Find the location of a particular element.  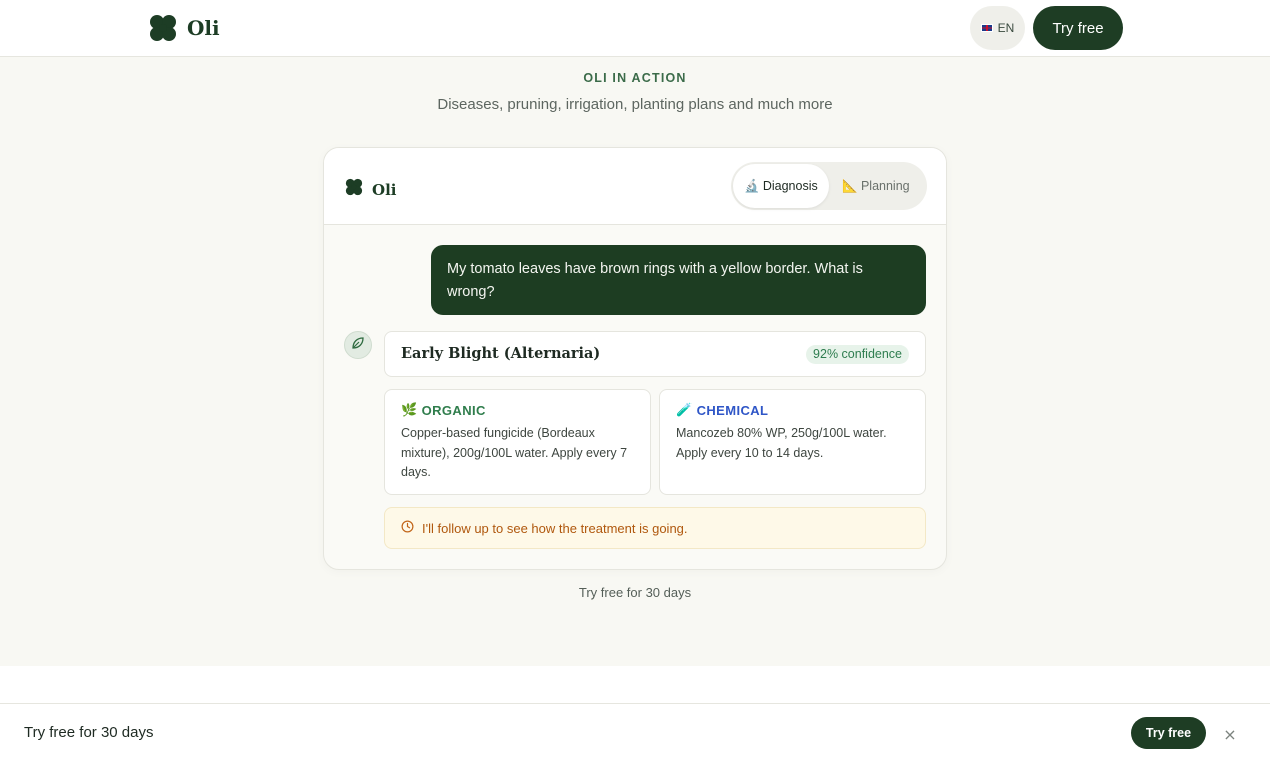

organic-treatment-heading: 🌿 ORGANIC is located at coordinates (517, 410).